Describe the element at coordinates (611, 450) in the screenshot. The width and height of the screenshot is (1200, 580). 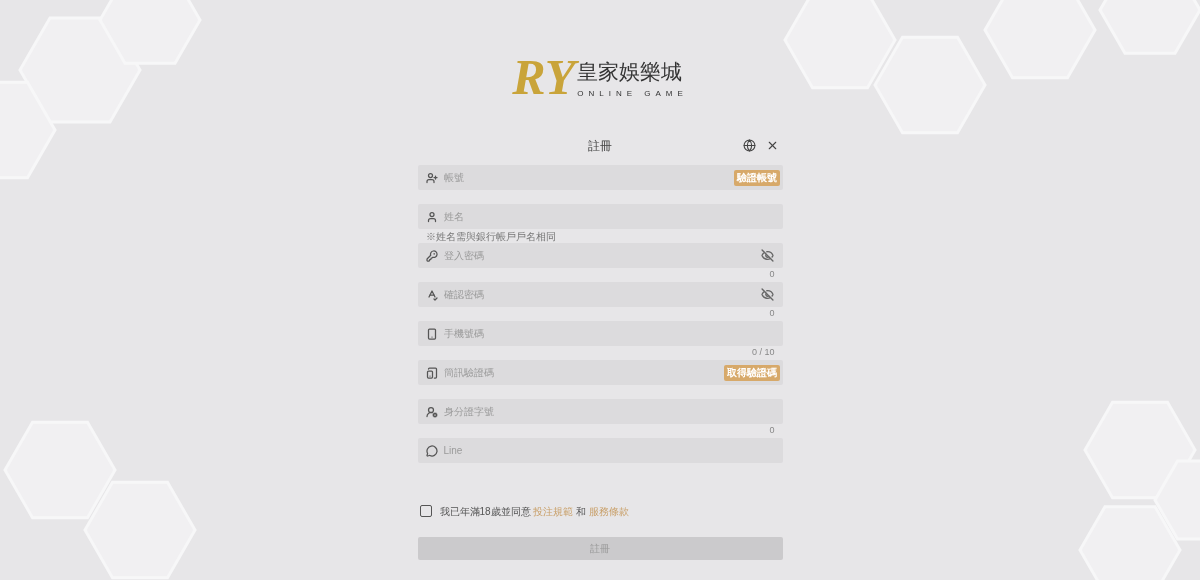
I see `text-input: Line` at that location.